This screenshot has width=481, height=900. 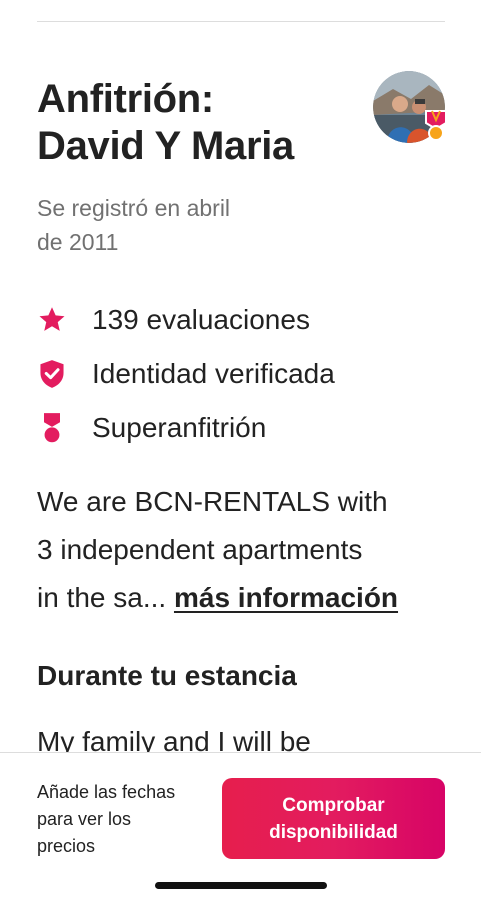 What do you see at coordinates (213, 373) in the screenshot?
I see `stat-identity-label: Identidad verificada` at bounding box center [213, 373].